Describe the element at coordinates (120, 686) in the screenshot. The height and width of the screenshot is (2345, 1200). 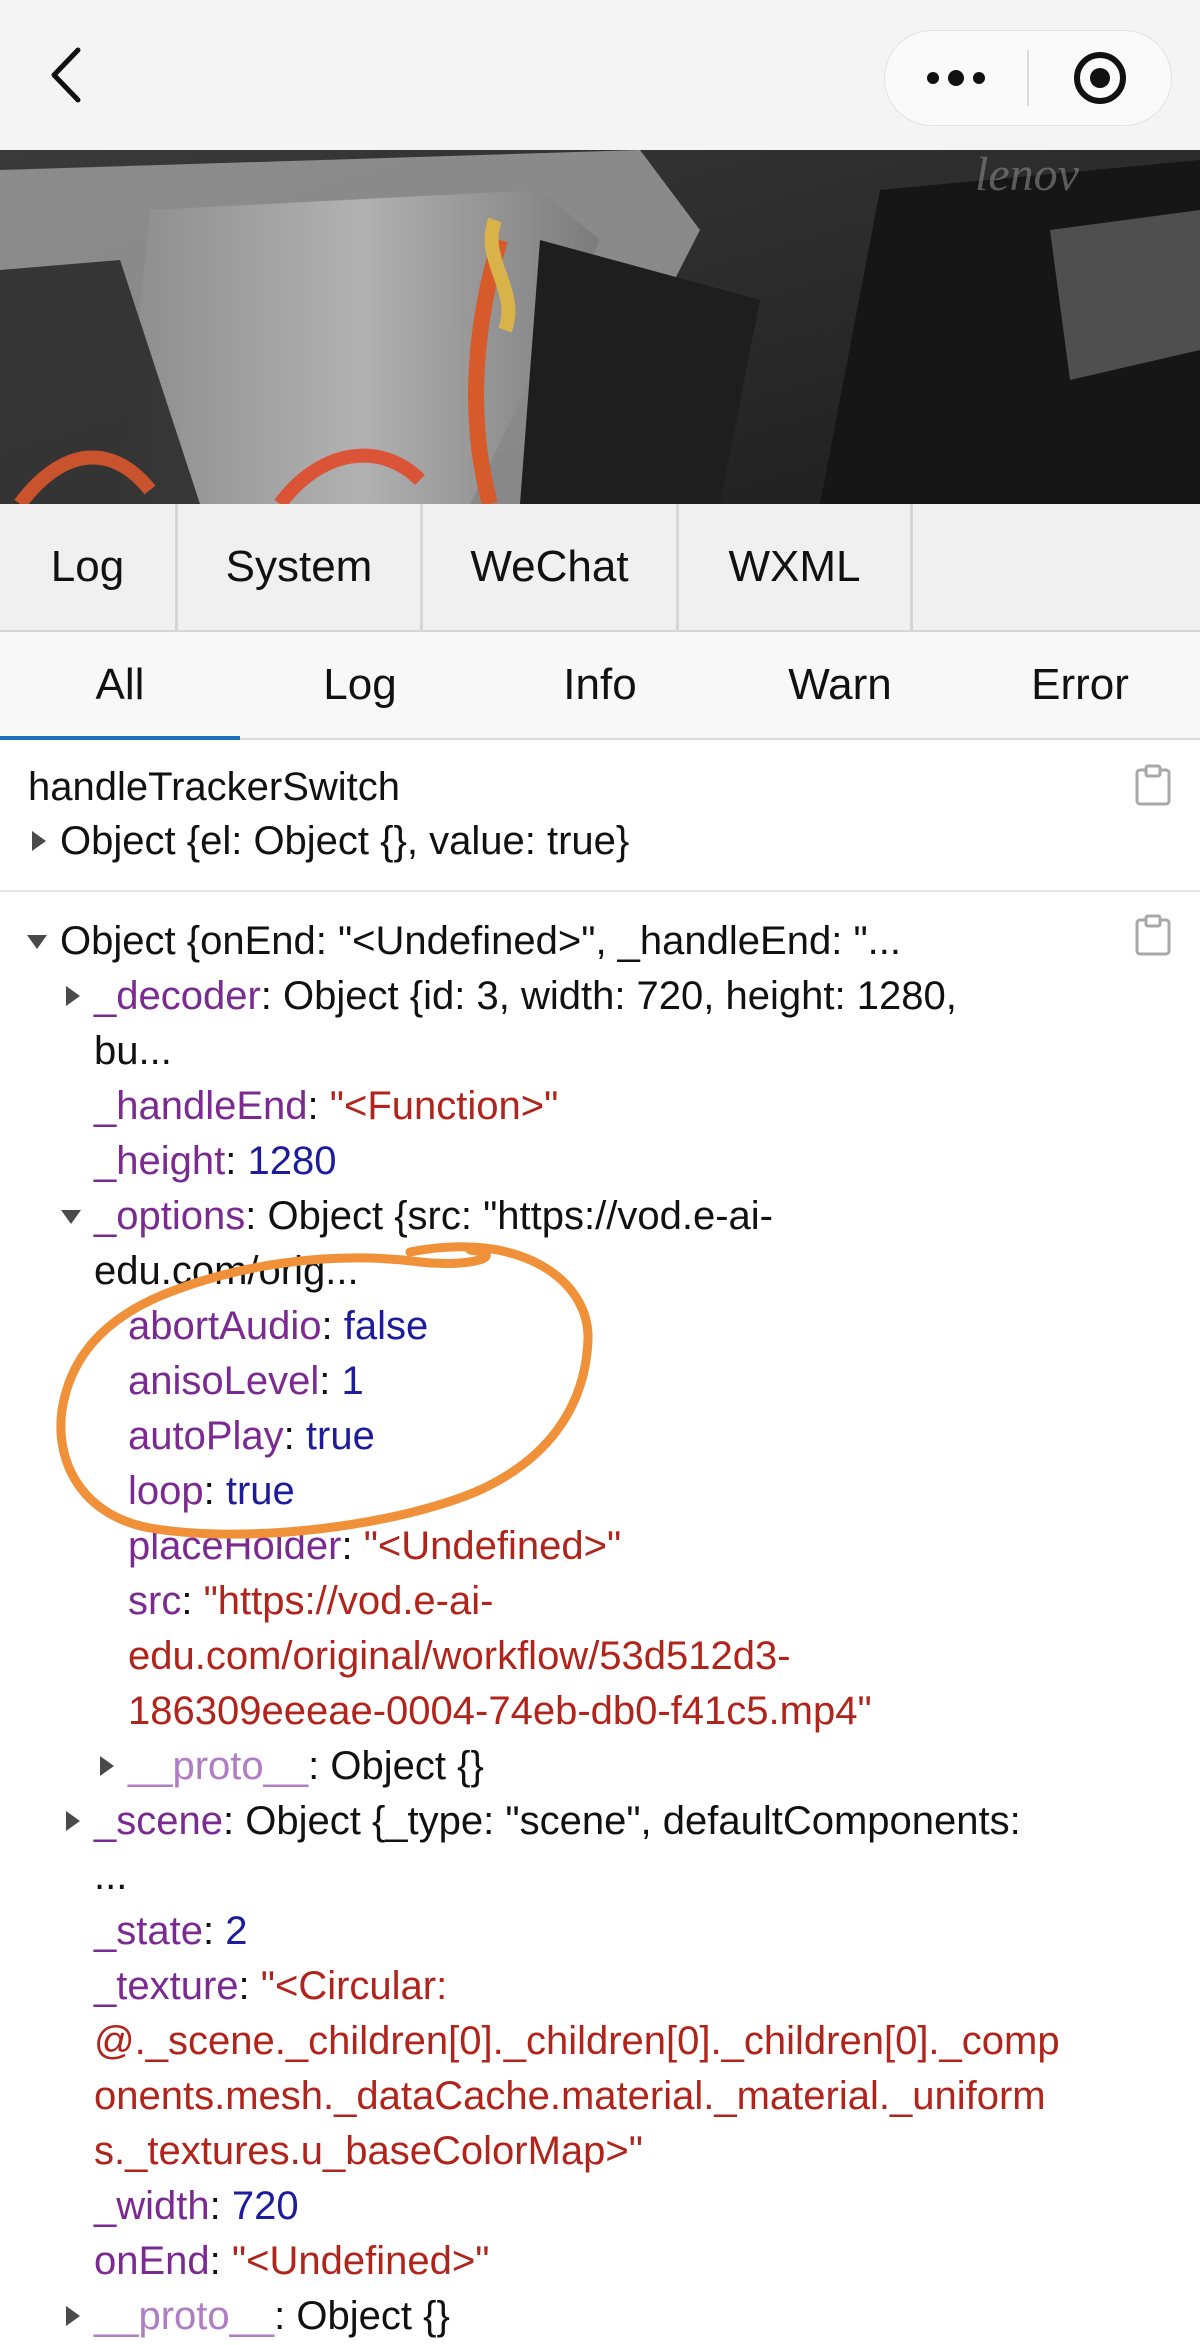
I see `filter-all: All` at that location.